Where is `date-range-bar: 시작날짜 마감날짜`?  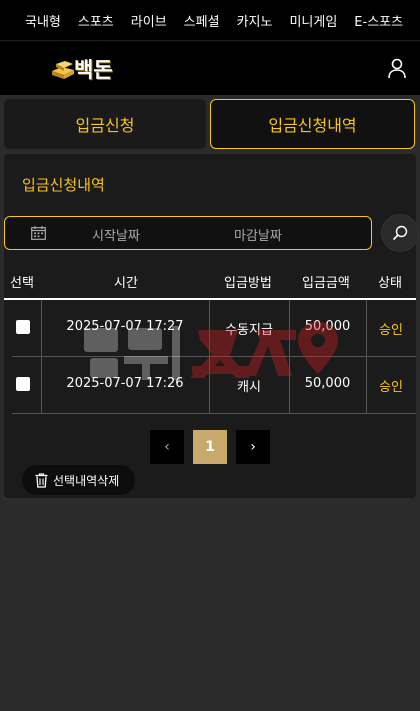
date-range-bar: 시작날짜 마감날짜 is located at coordinates (188, 233).